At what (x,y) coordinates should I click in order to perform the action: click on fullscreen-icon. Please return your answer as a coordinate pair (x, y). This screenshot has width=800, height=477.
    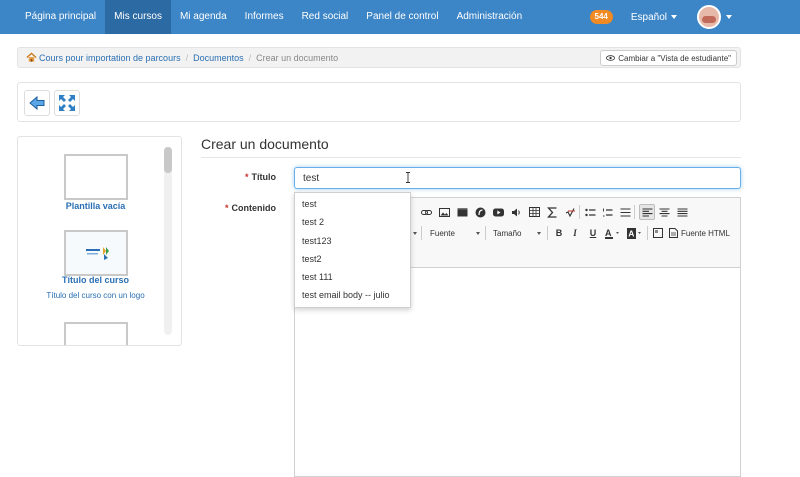
    Looking at the image, I should click on (67, 103).